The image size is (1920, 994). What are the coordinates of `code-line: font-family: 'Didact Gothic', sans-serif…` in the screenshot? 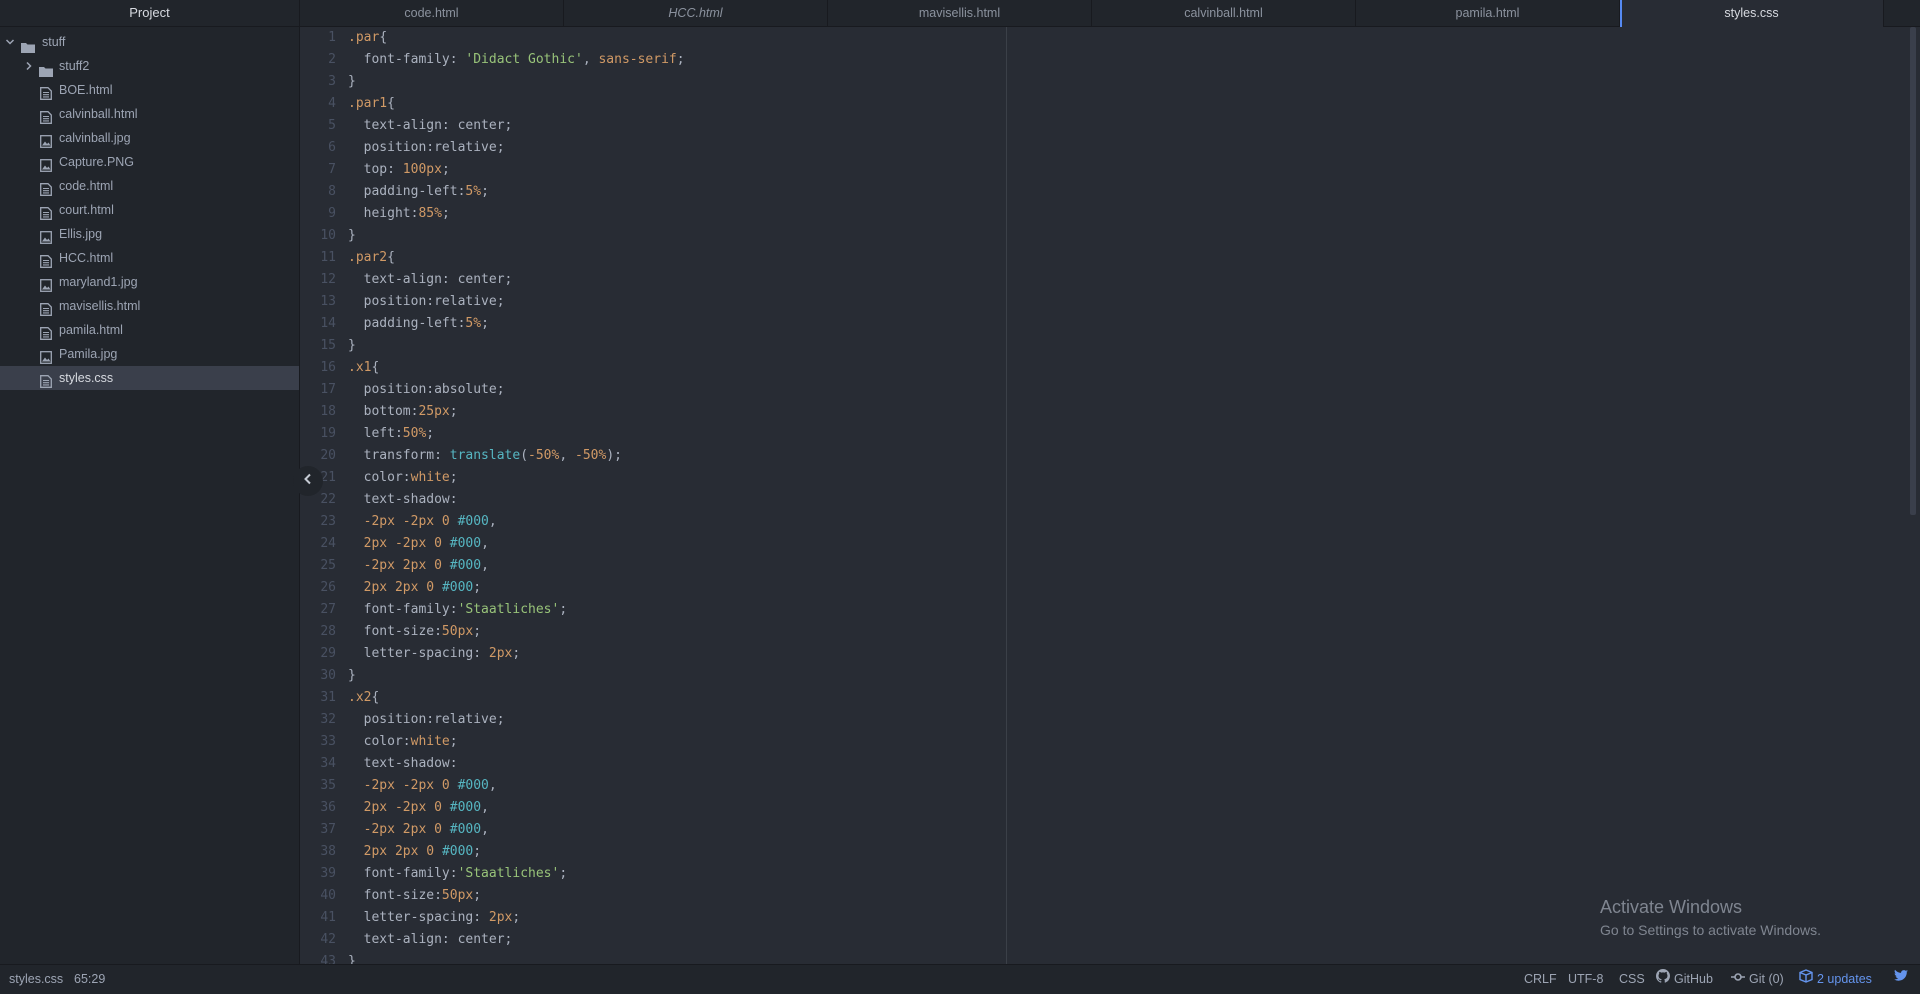 It's located at (516, 60).